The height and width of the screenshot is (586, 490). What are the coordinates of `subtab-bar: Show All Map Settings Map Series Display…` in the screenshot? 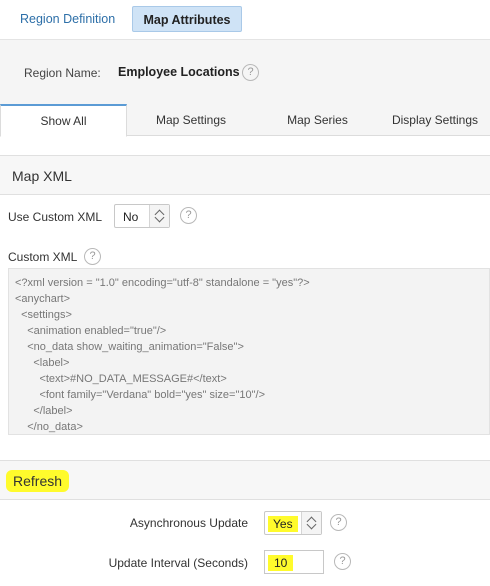 It's located at (245, 120).